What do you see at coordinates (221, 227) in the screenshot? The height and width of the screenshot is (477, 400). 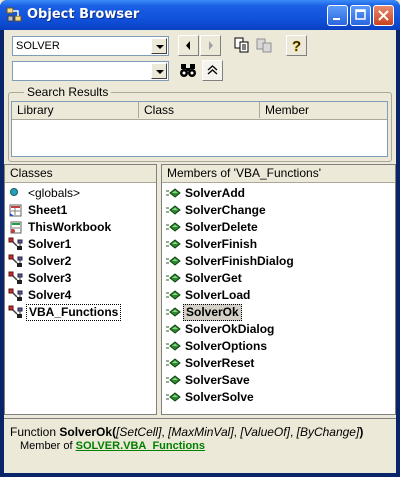 I see `member-item-label: SolverDelete` at bounding box center [221, 227].